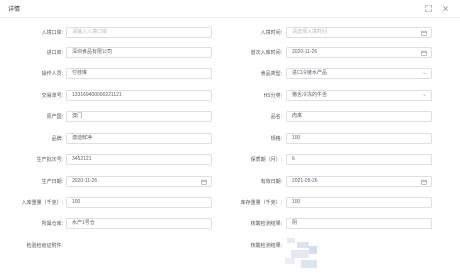 This screenshot has height=278, width=460. I want to click on first-storage-time-picker: 2020-11-26, so click(359, 52).